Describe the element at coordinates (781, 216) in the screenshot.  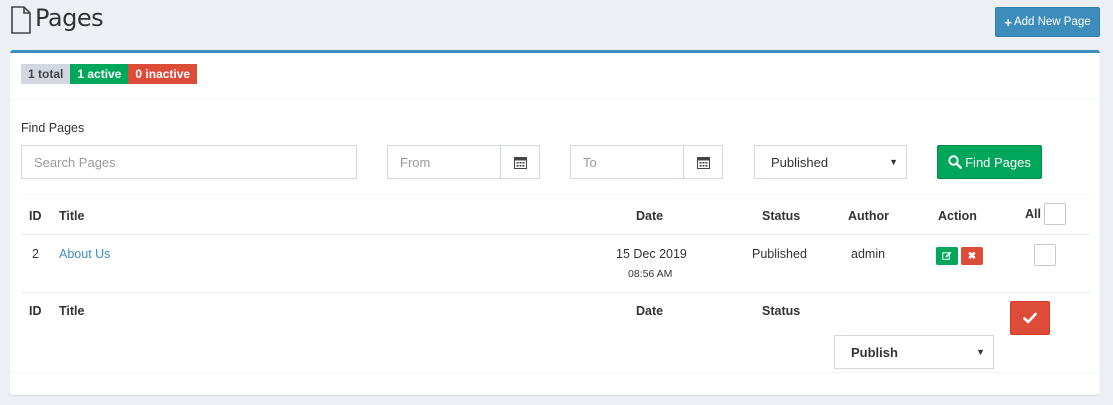
I see `column-header-status: Status` at that location.